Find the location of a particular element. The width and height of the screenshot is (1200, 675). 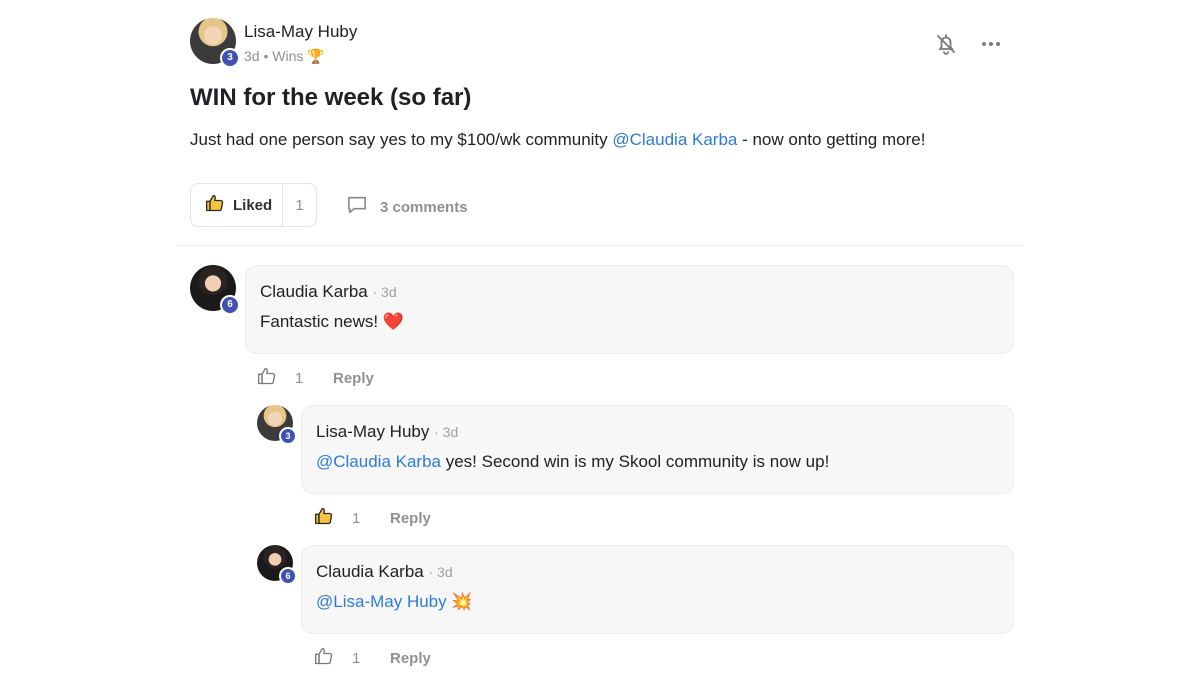

comment-text-body: Fantastic news! is located at coordinates (321, 321).